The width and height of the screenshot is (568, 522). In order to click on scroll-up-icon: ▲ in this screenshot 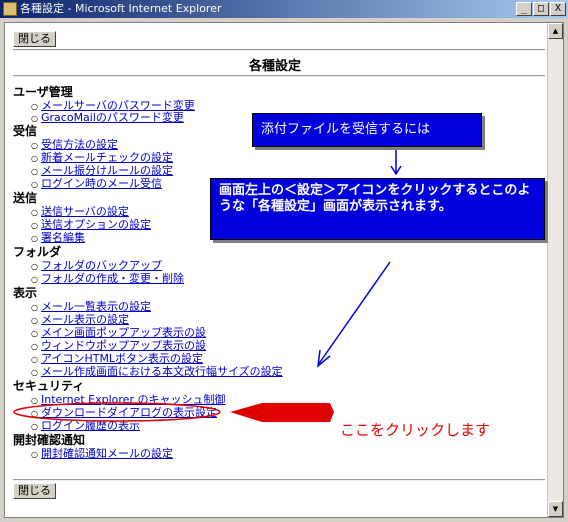, I will do `click(555, 31)`.